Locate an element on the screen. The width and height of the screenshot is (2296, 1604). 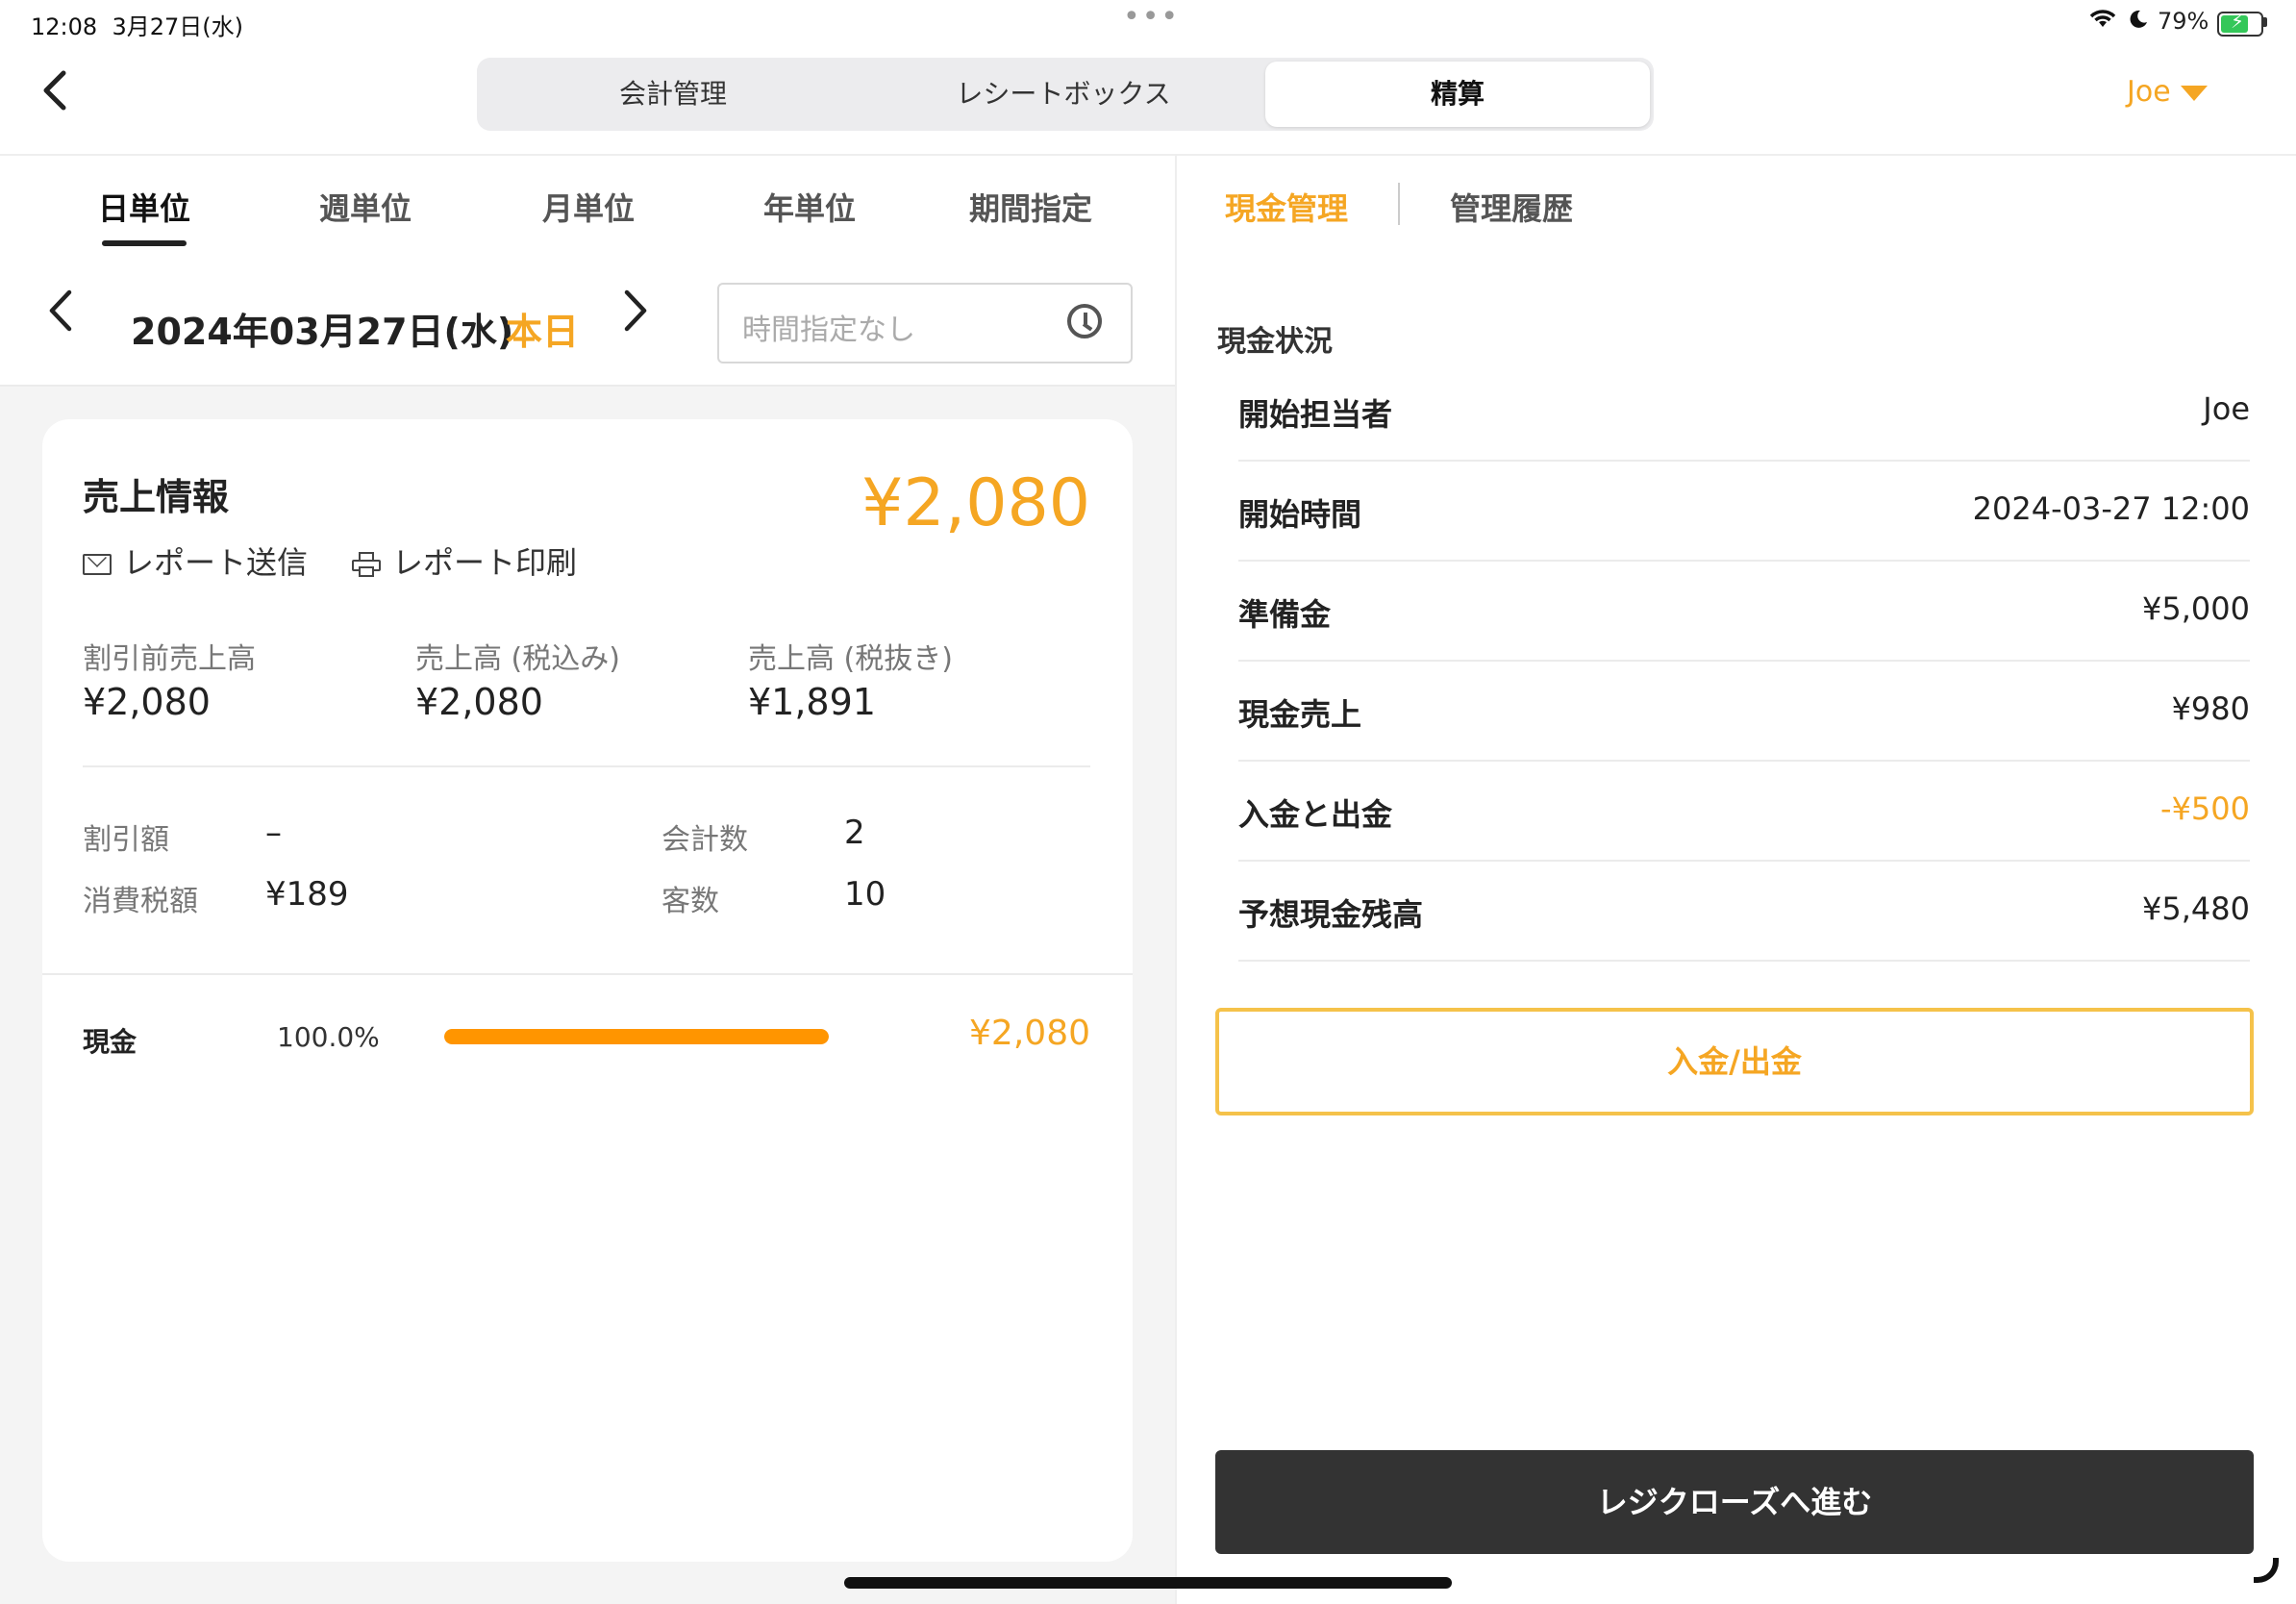
user-menu: Joe is located at coordinates (2167, 92).